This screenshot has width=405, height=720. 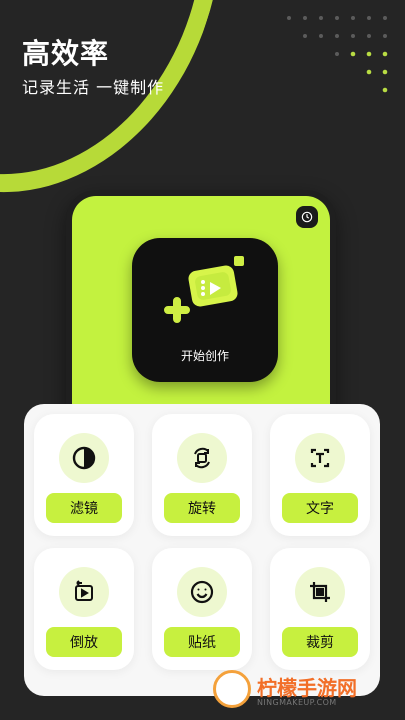 I want to click on filter-icon-wrap, so click(x=84, y=458).